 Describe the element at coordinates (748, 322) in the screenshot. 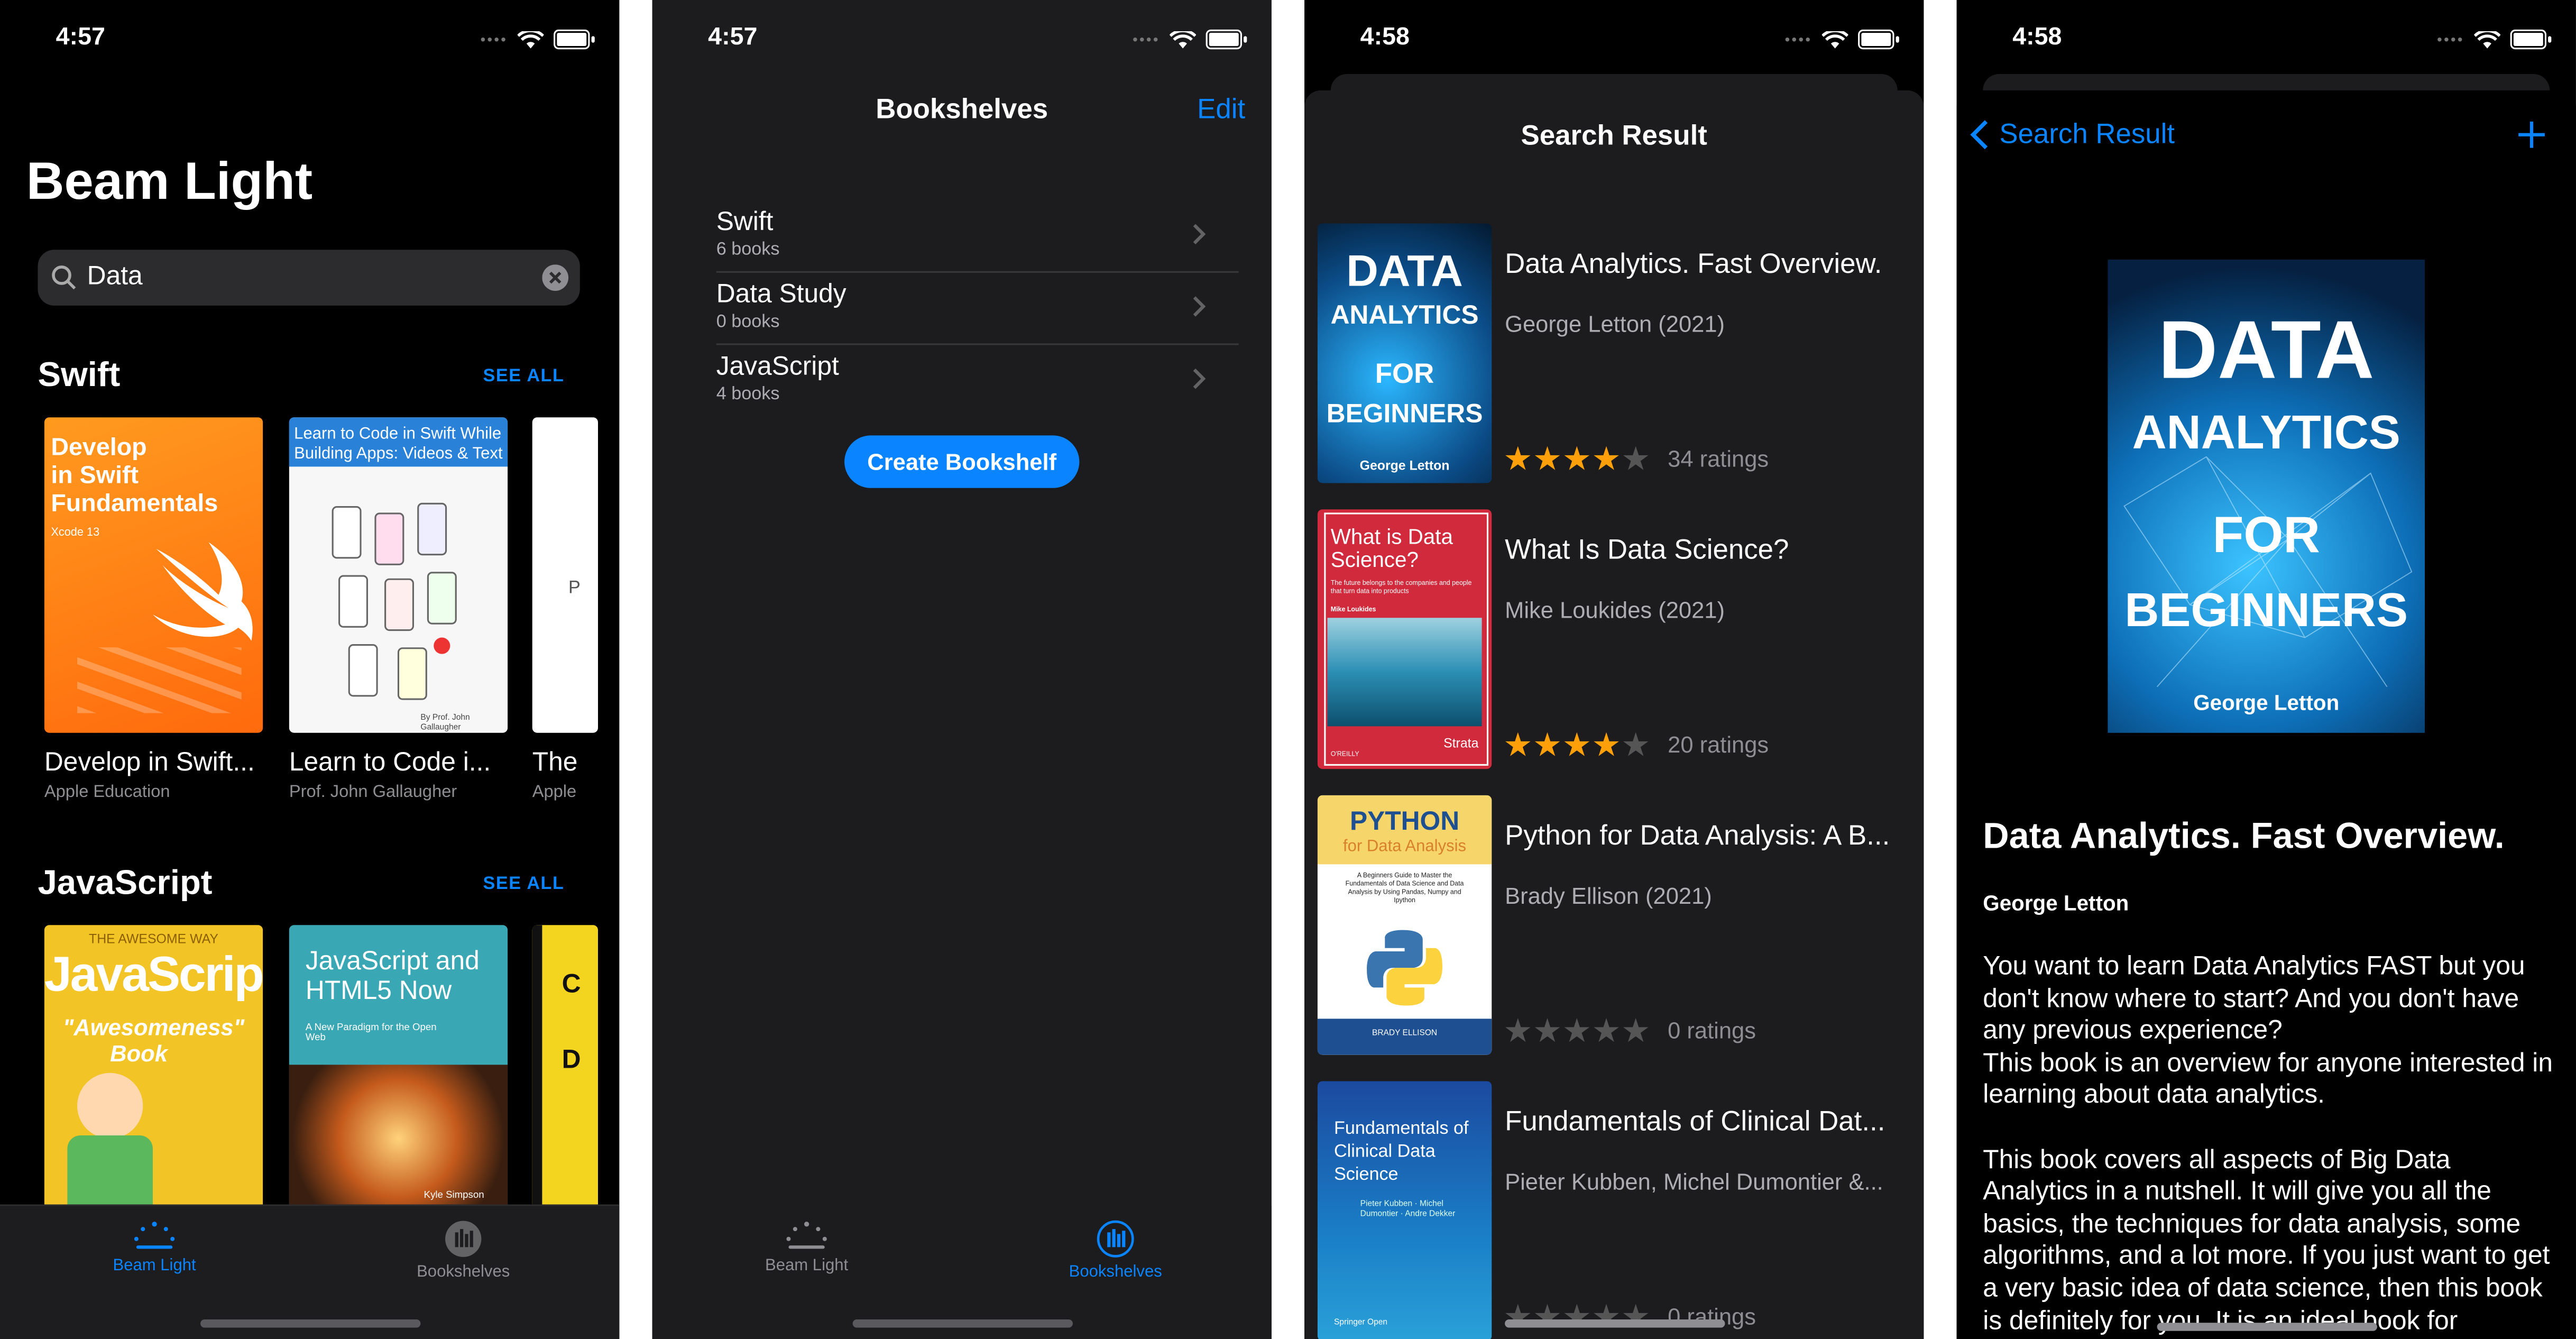

I see `shelf-count: 0 books` at that location.